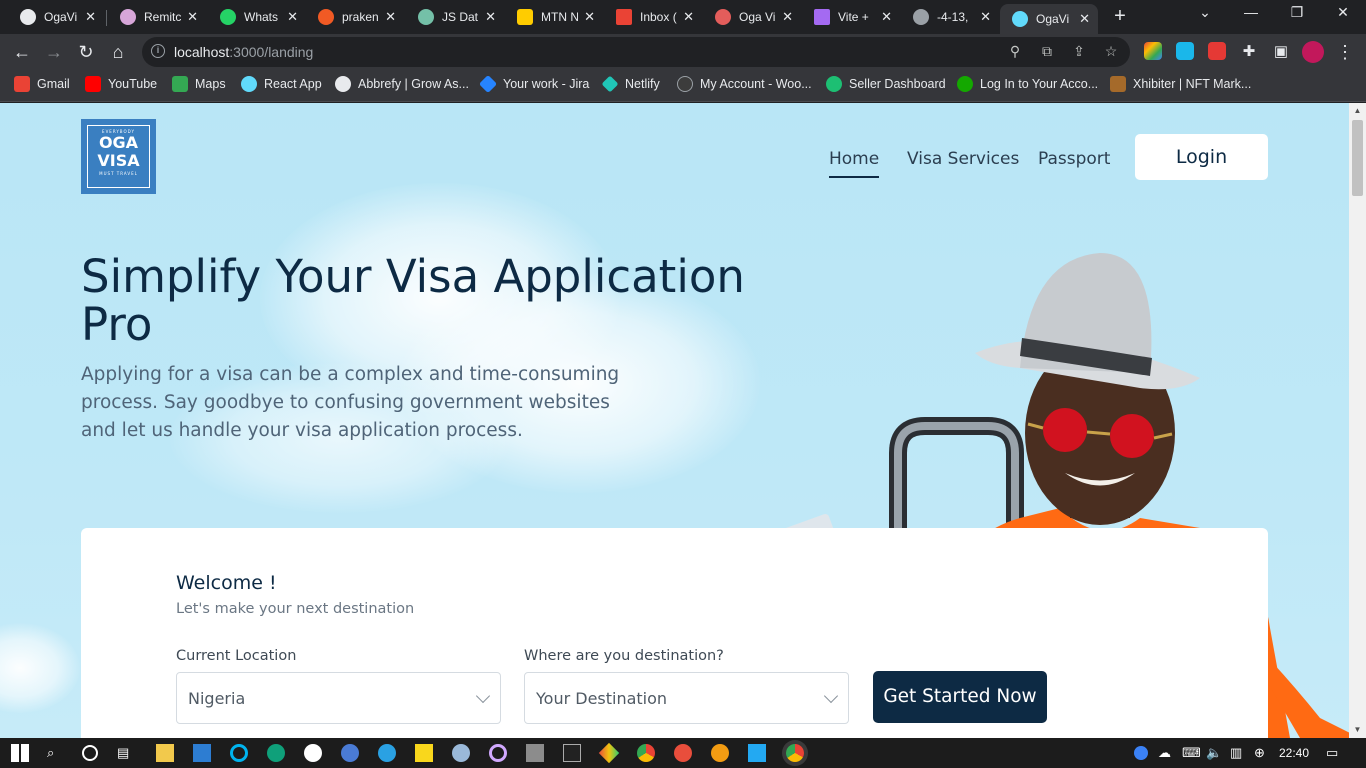 The image size is (1366, 768). What do you see at coordinates (554, 17) in the screenshot?
I see `tab-mtn: MTN N ✕` at bounding box center [554, 17].